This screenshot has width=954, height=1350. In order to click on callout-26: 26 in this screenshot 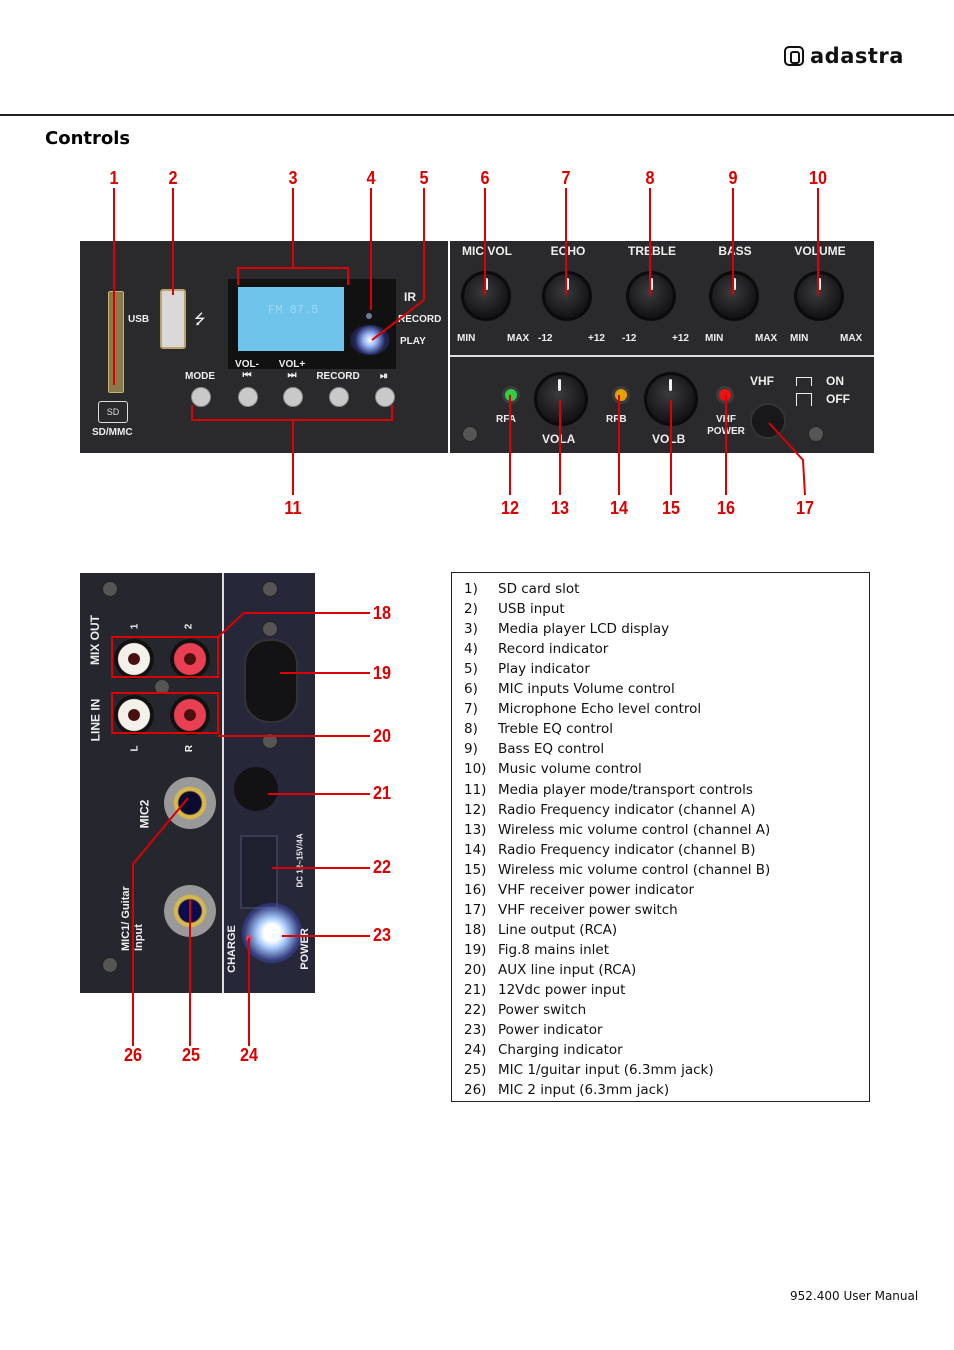, I will do `click(133, 1055)`.